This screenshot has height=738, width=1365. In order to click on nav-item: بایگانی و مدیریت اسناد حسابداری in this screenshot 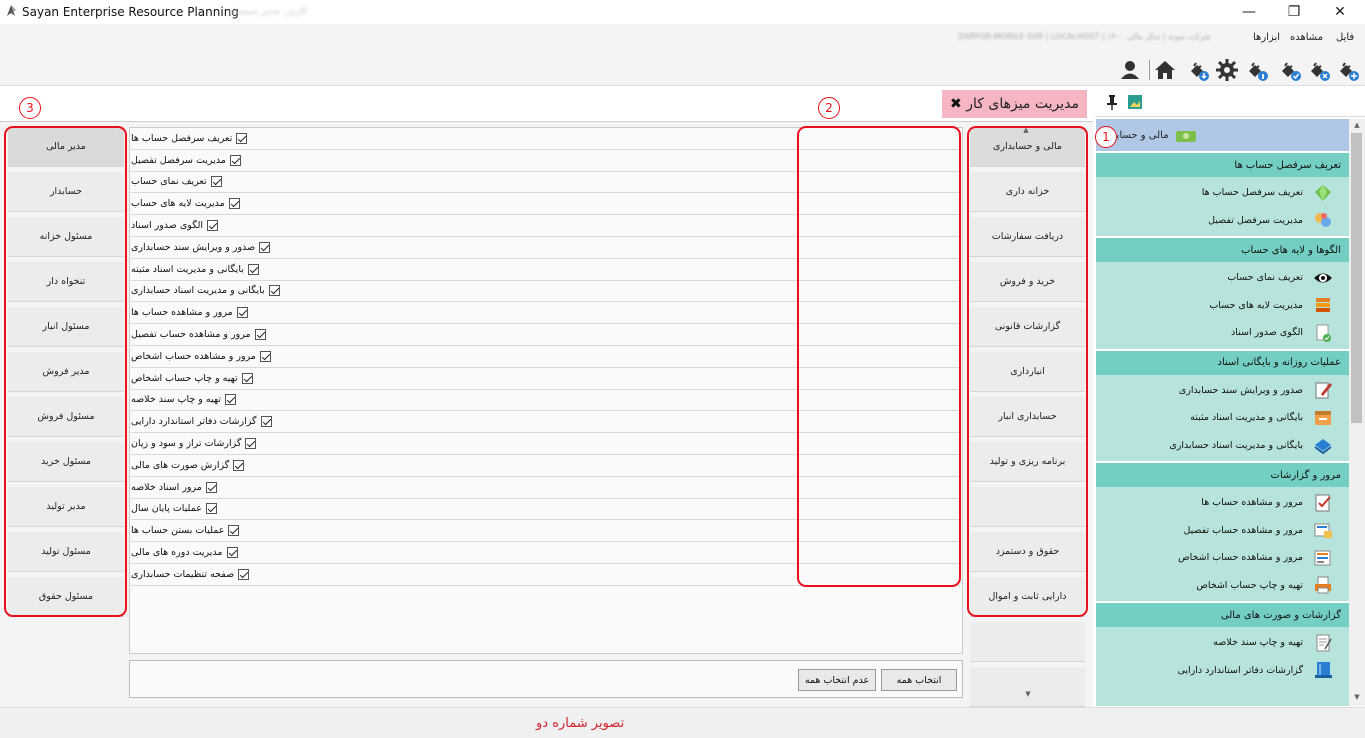, I will do `click(1222, 446)`.